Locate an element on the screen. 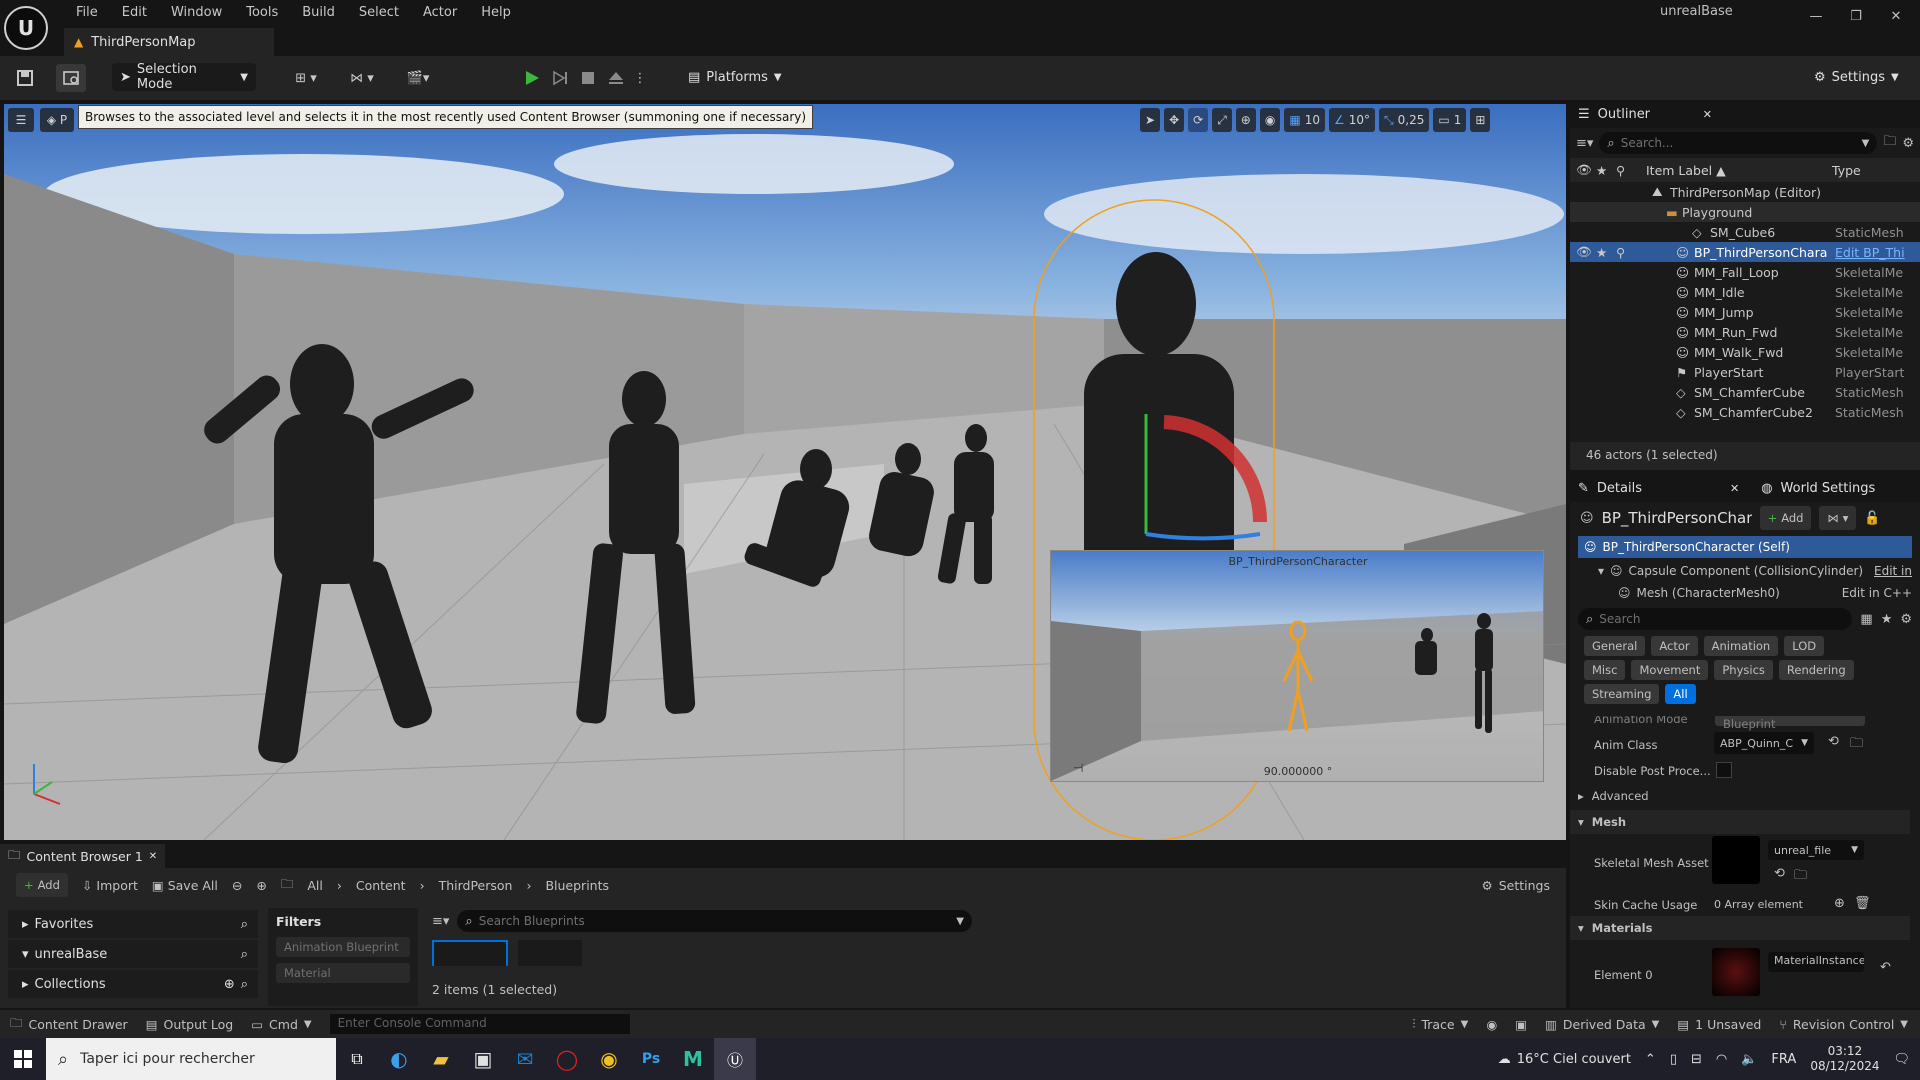  minimize-icon: — is located at coordinates (1816, 16).